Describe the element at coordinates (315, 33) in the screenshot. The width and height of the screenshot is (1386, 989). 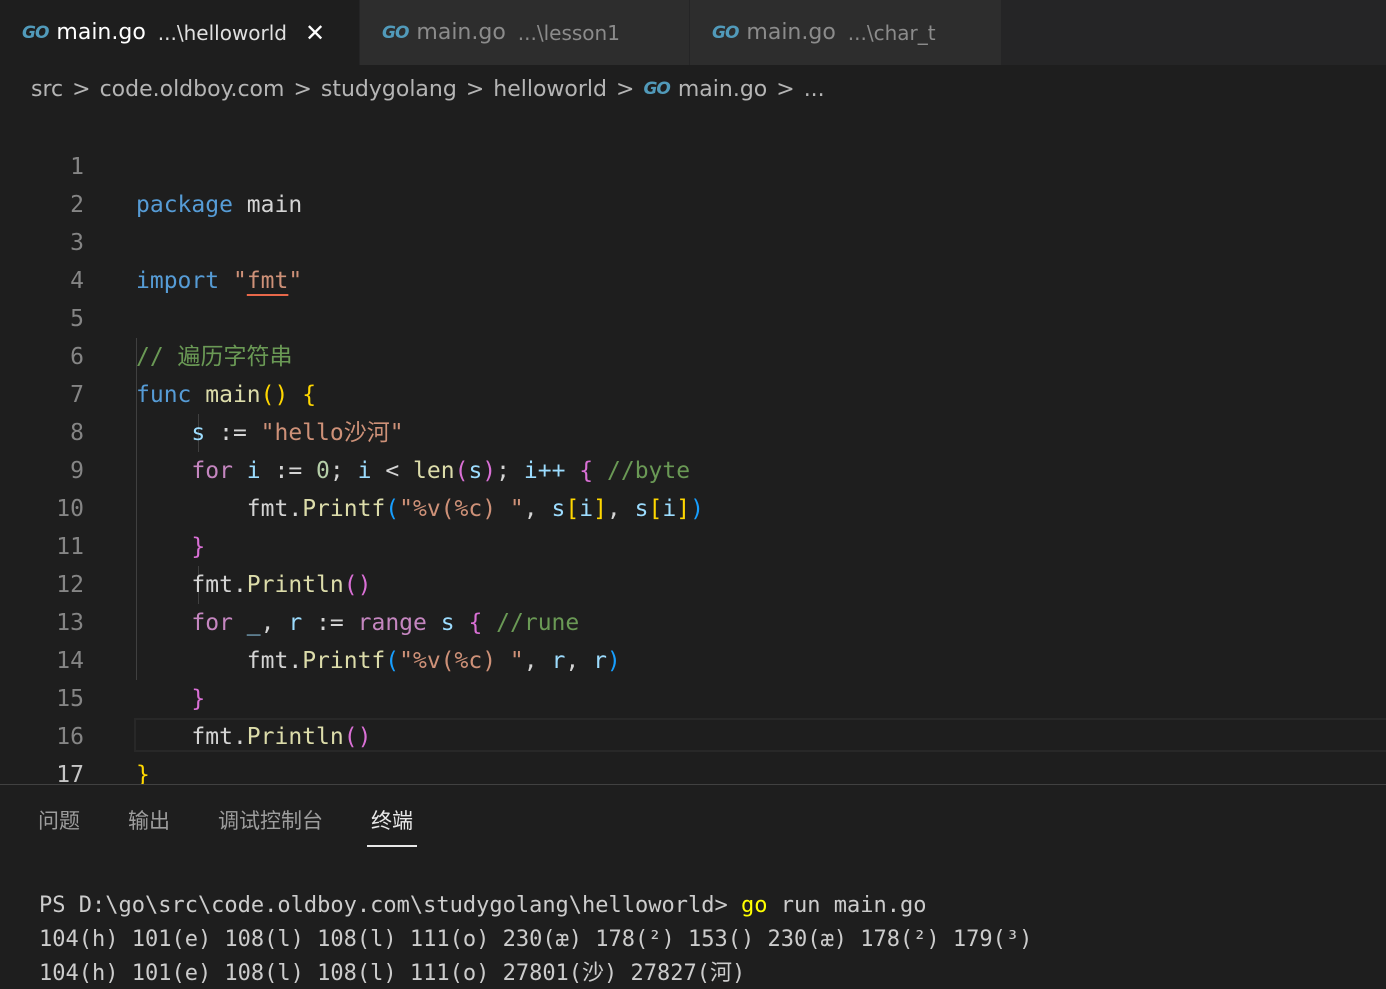
I see `close-icon: ✕` at that location.